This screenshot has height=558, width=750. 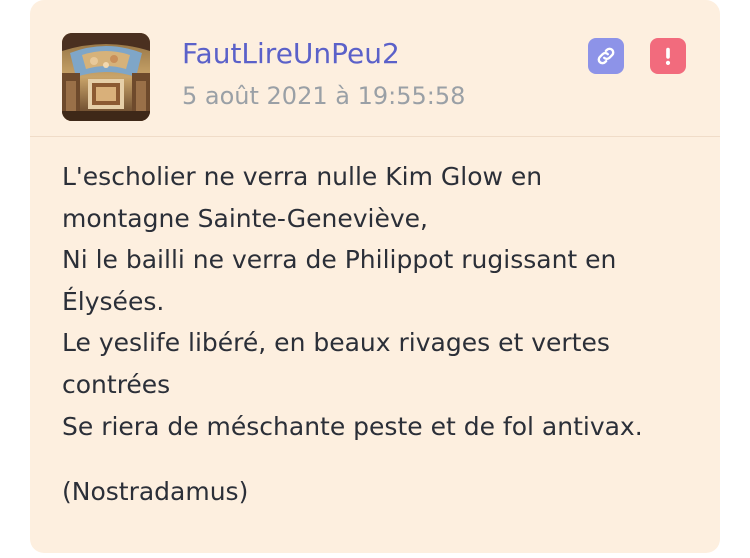 I want to click on avatar, so click(x=106, y=77).